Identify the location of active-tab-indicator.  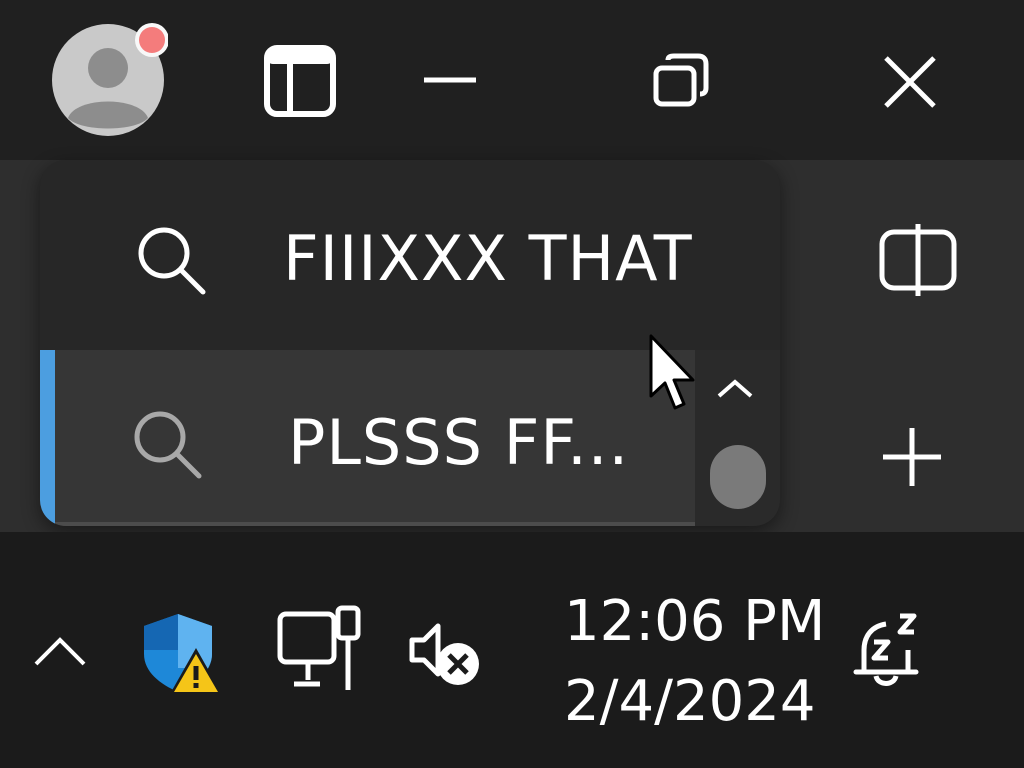
(47, 438).